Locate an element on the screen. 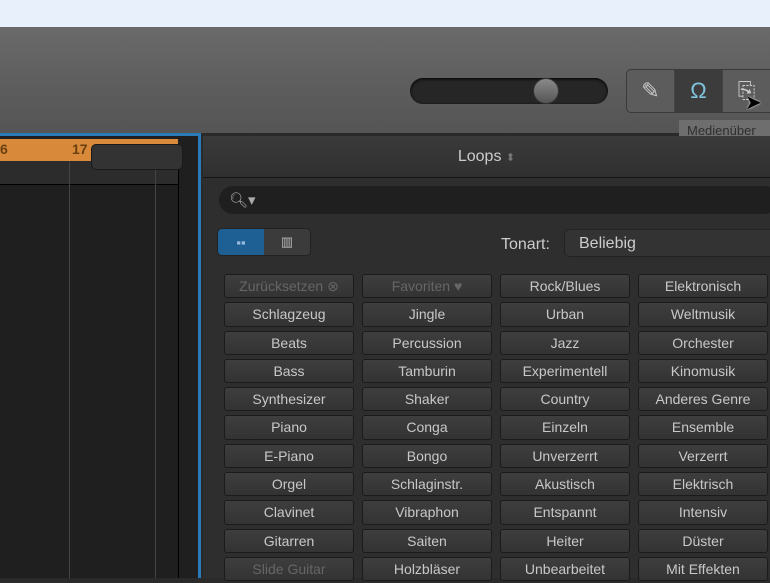 The height and width of the screenshot is (583, 770). ruler-label: 17 is located at coordinates (80, 149).